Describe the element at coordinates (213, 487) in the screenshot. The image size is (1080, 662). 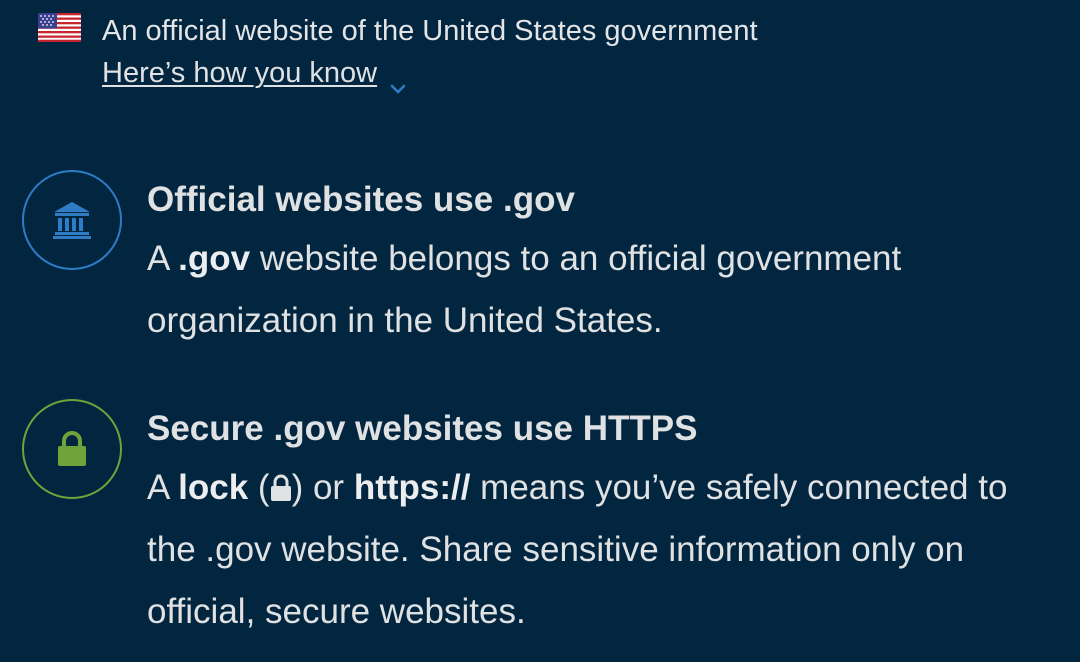
I see `lock-emphasis: lock` at that location.